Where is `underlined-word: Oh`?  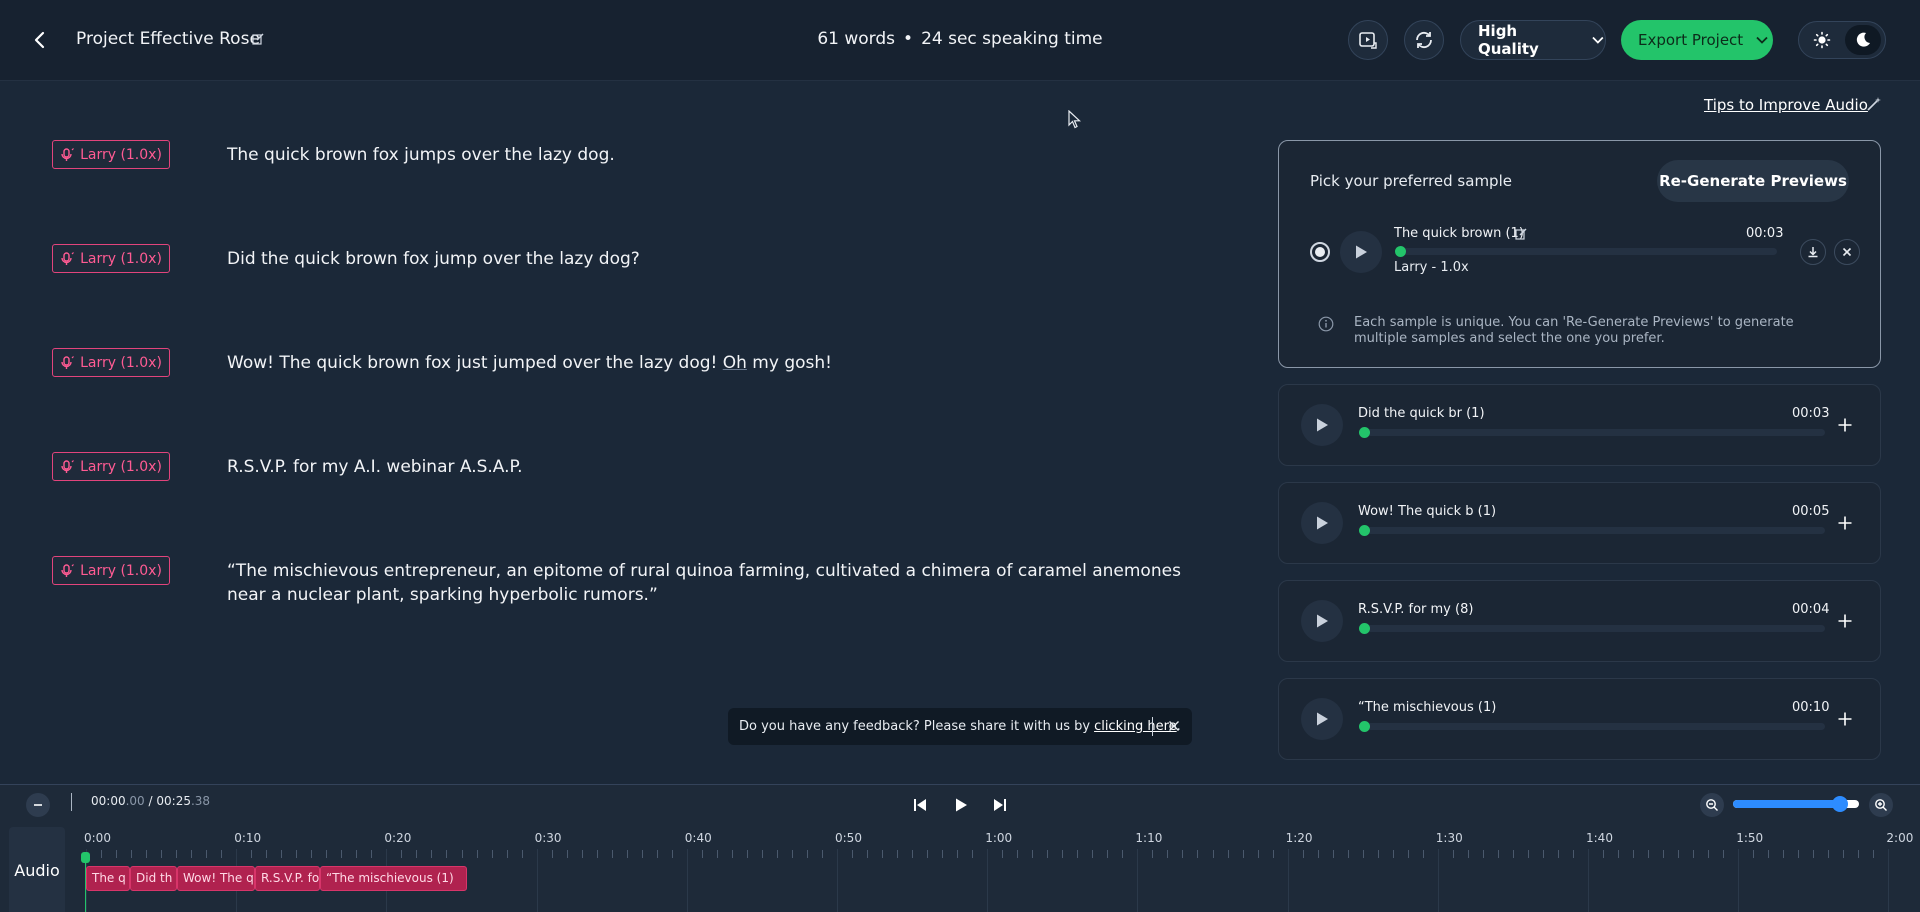 underlined-word: Oh is located at coordinates (735, 363).